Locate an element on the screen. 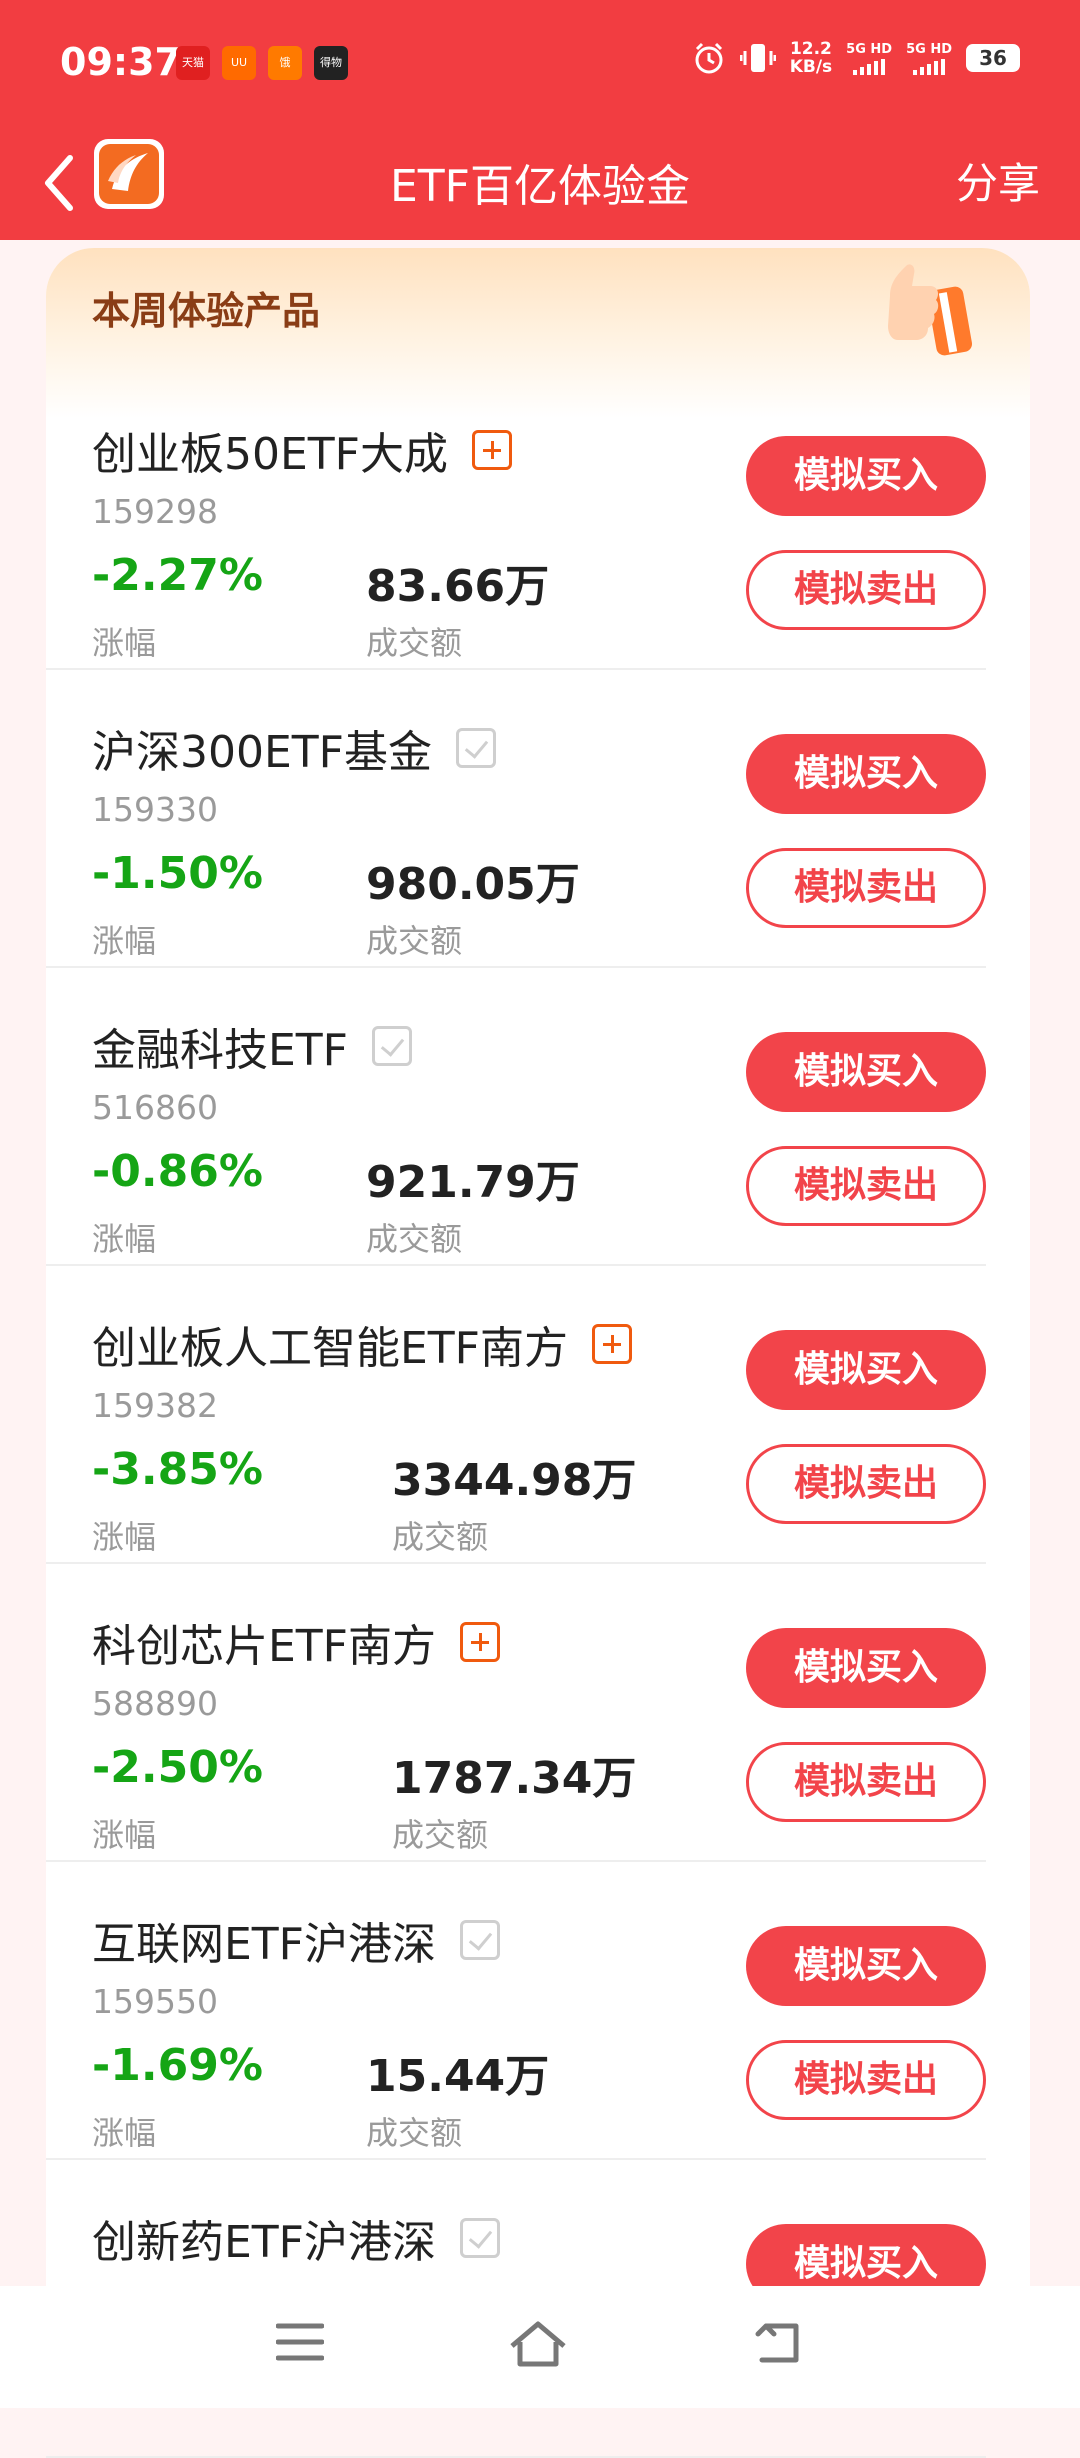 This screenshot has width=1080, height=2458. product-code: 588890 is located at coordinates (155, 1703).